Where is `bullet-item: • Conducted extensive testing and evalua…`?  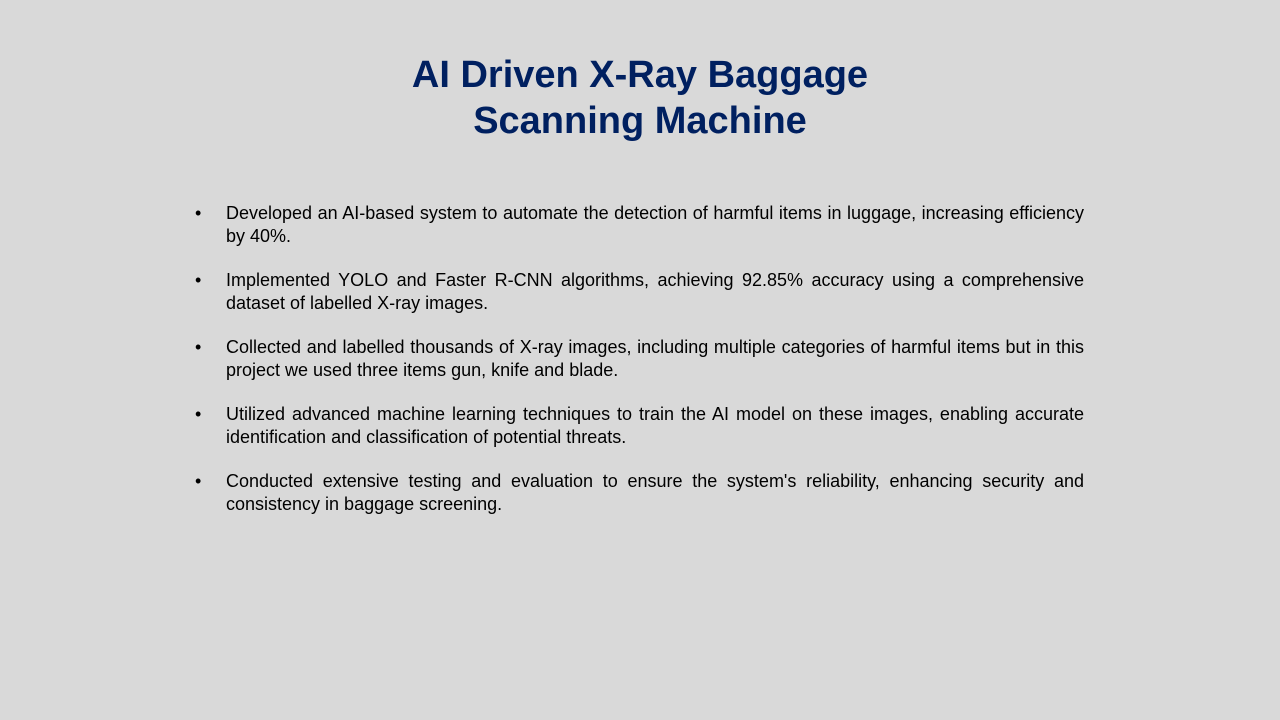 bullet-item: • Conducted extensive testing and evalua… is located at coordinates (639, 493).